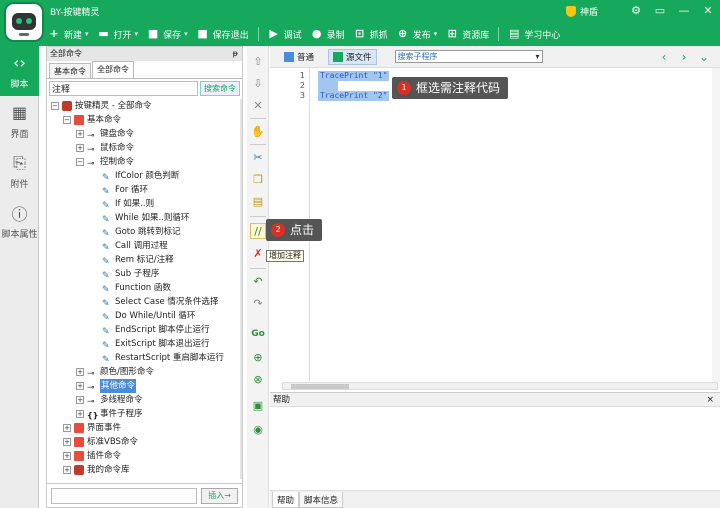 This screenshot has height=508, width=720. I want to click on goto-icon: Go, so click(258, 334).